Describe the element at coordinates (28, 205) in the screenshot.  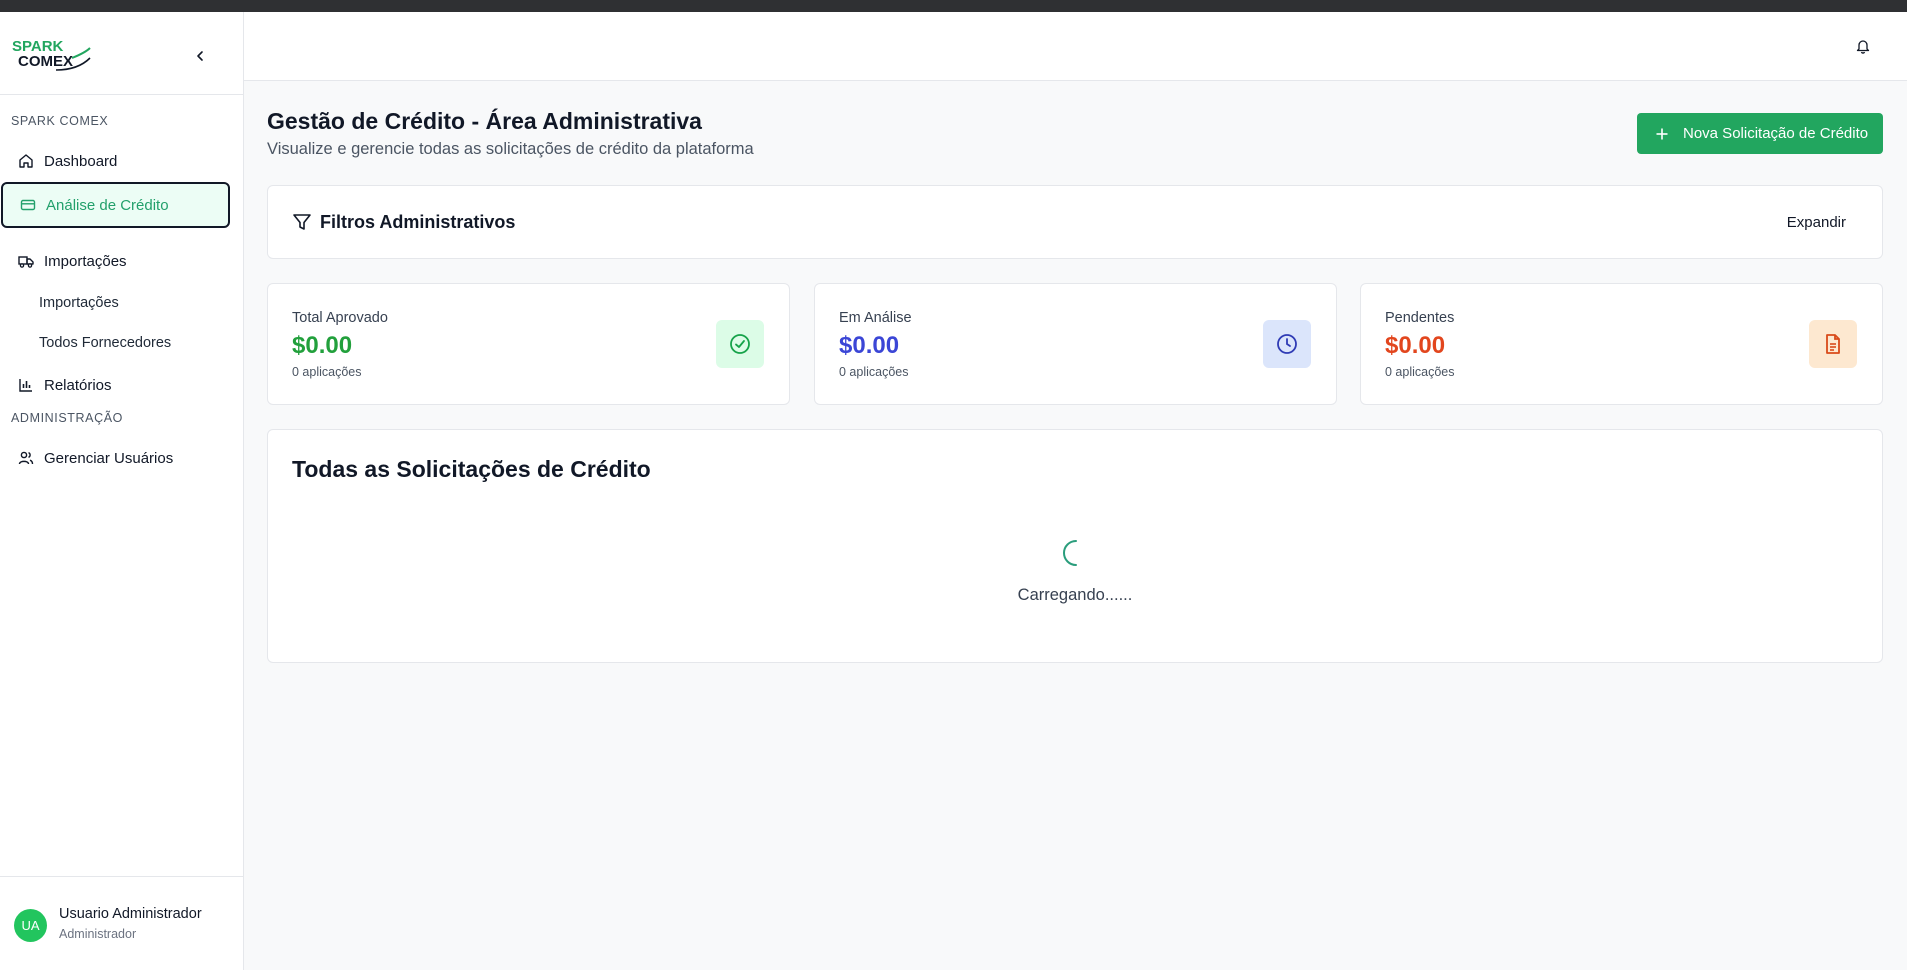
I see `credit-card-icon` at that location.